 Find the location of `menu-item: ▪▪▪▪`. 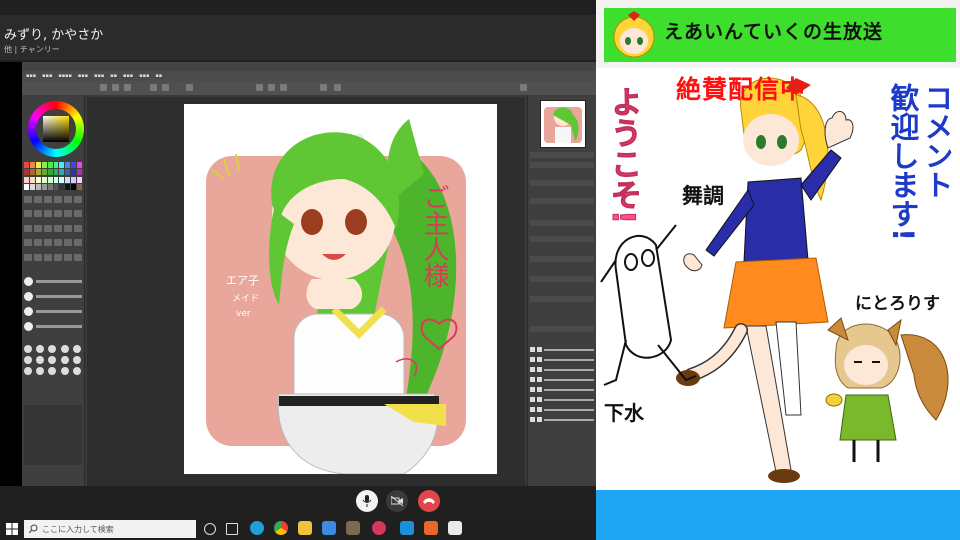

menu-item: ▪▪▪▪ is located at coordinates (65, 76).